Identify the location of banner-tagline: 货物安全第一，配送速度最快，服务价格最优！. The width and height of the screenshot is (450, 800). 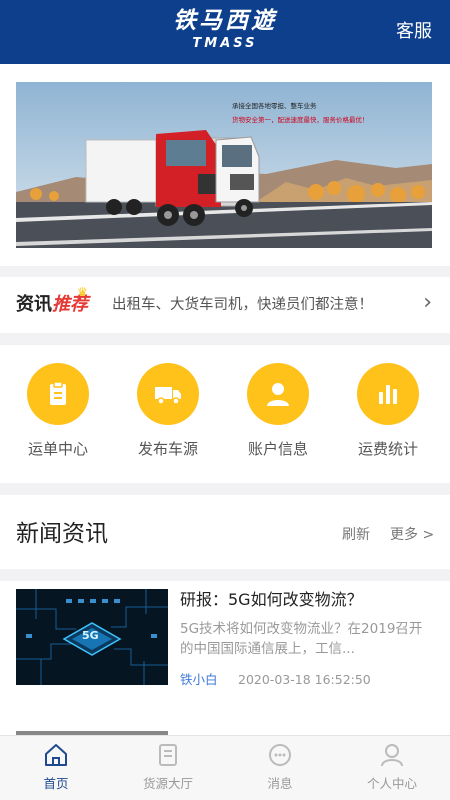
(300, 120).